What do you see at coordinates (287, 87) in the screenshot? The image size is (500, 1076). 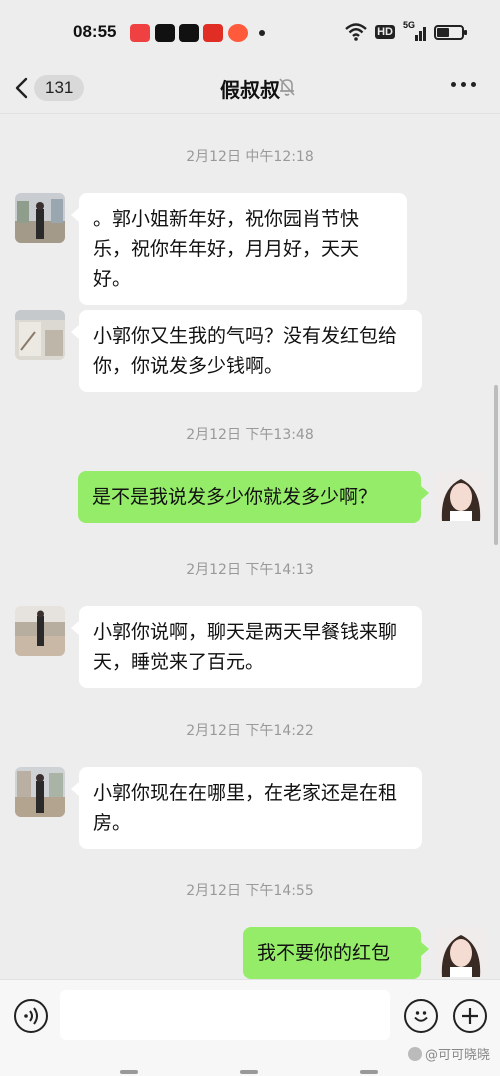 I see `muted-bell-icon` at bounding box center [287, 87].